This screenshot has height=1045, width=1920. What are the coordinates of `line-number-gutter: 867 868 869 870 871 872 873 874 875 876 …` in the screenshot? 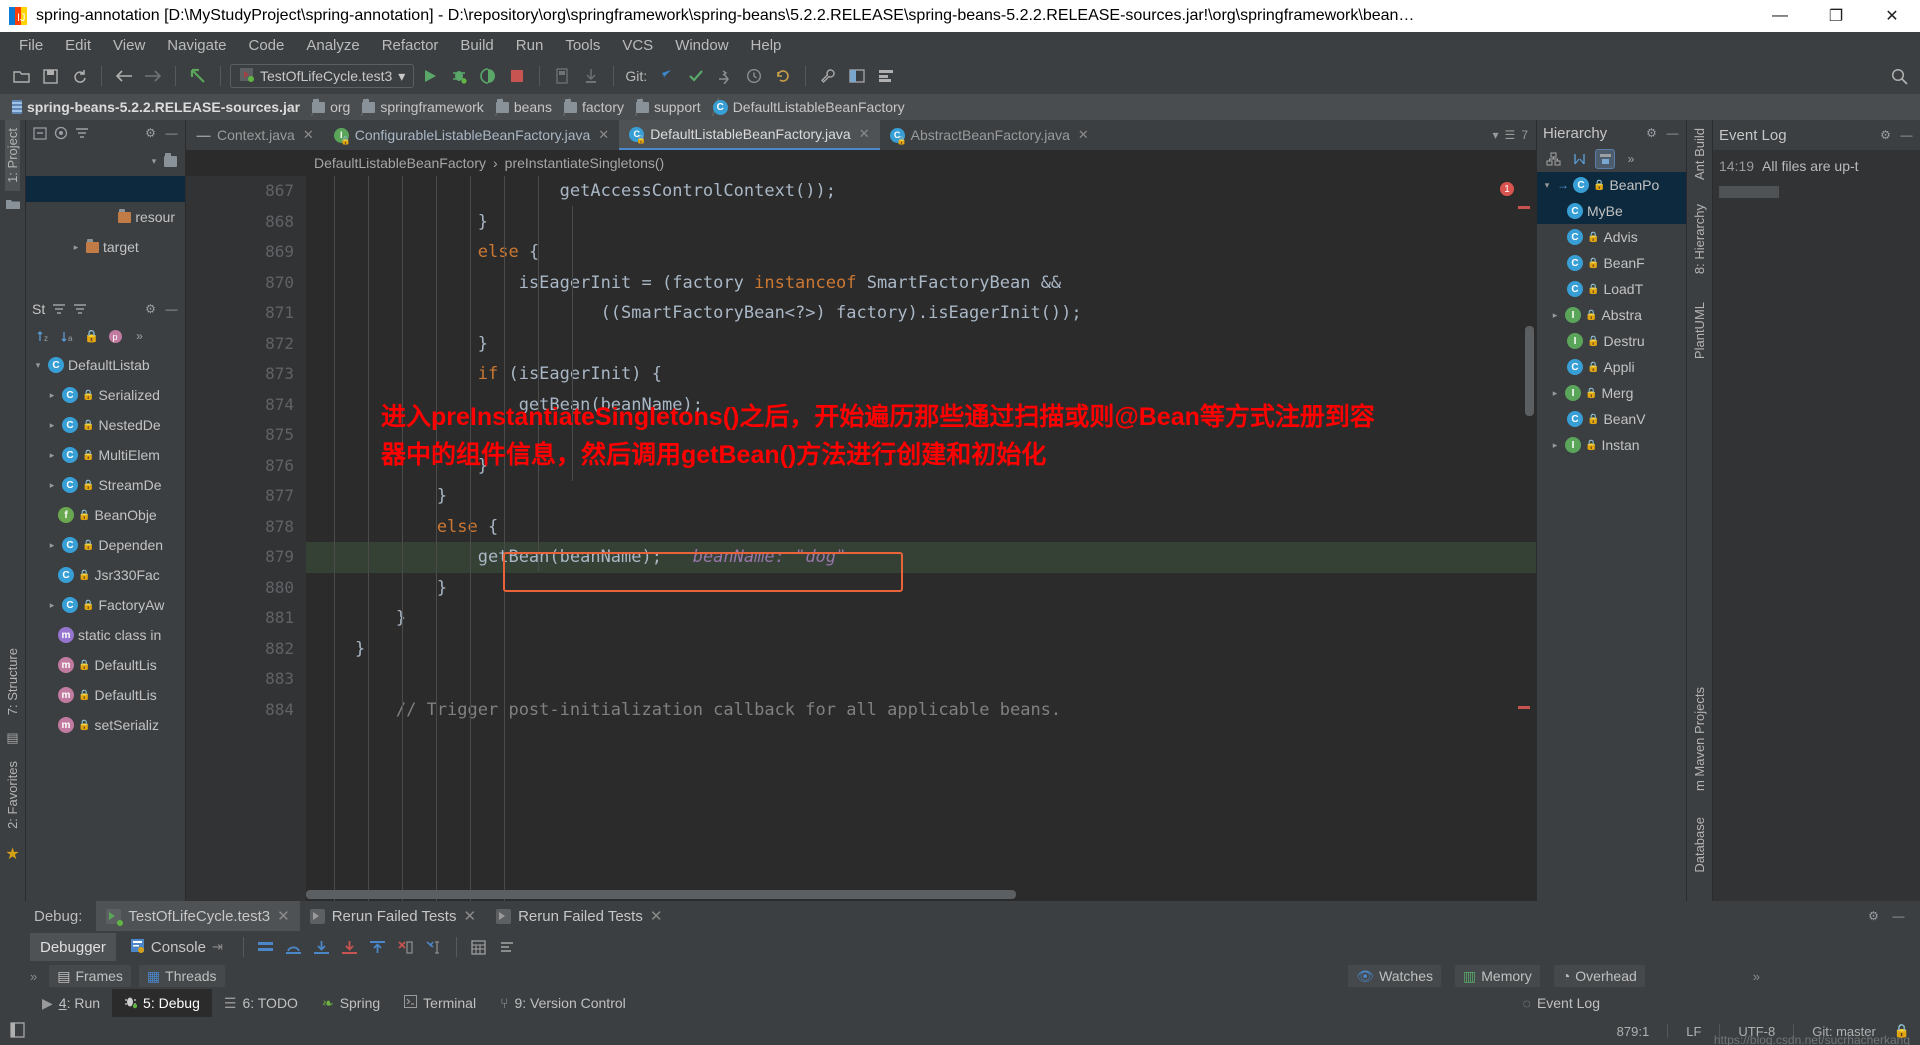 It's located at (246, 538).